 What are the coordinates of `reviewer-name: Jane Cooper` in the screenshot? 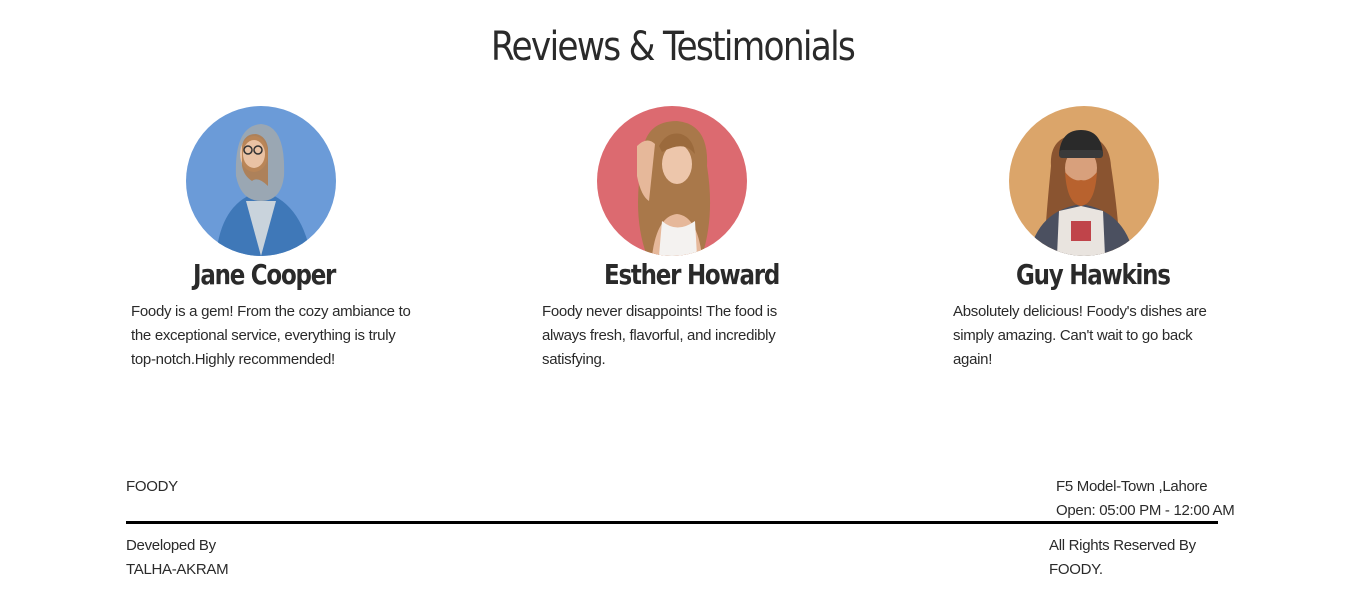 It's located at (264, 274).